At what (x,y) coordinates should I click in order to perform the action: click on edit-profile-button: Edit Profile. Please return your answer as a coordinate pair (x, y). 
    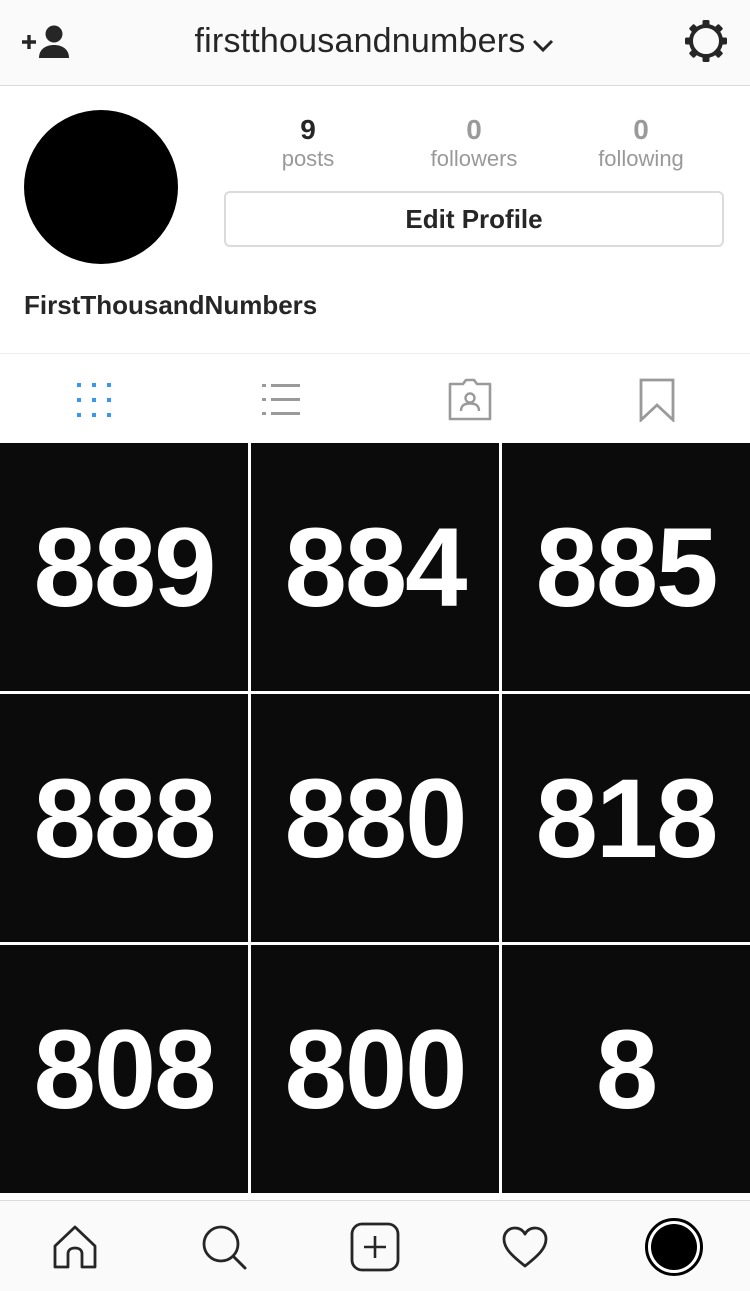
    Looking at the image, I should click on (474, 219).